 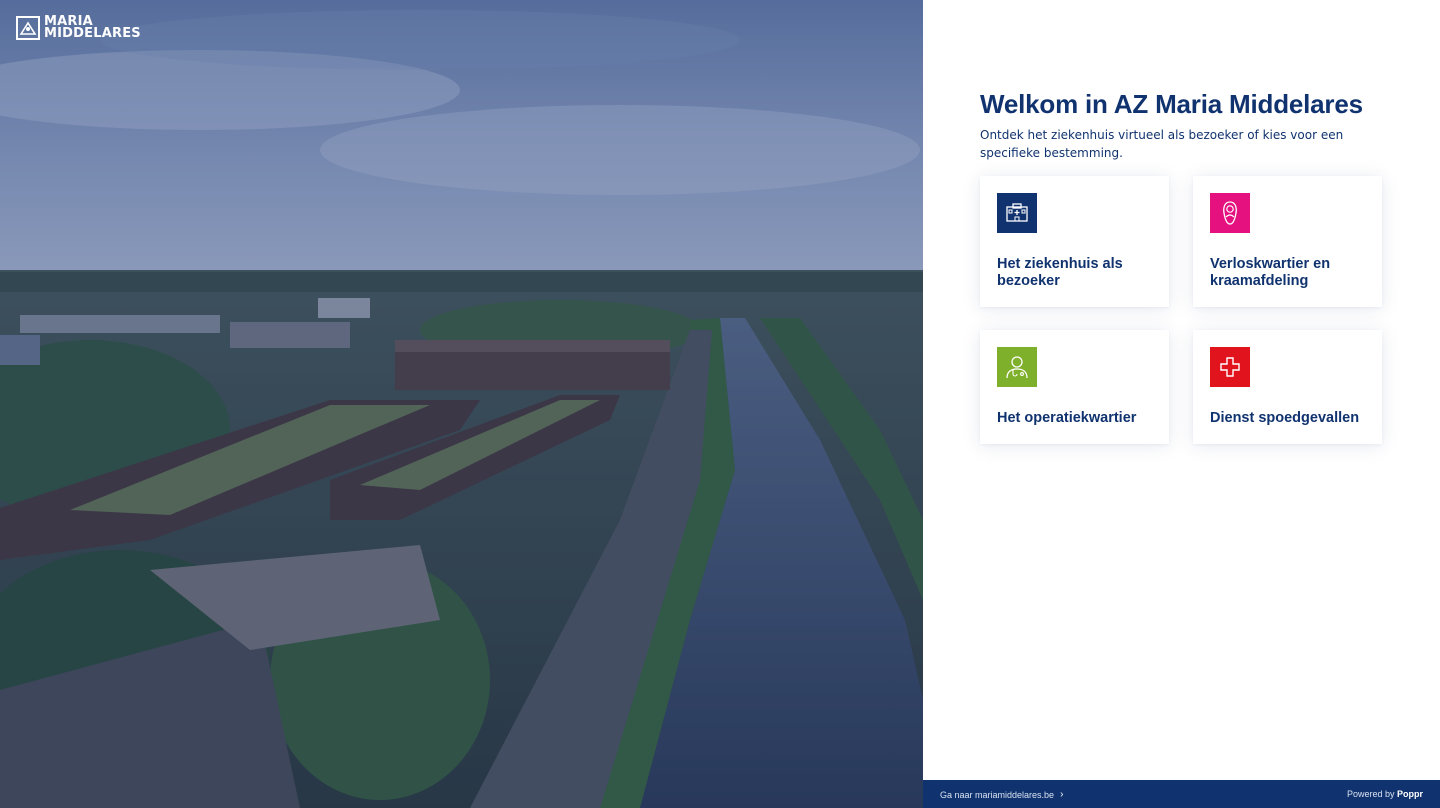 What do you see at coordinates (1017, 213) in the screenshot?
I see `hospital-icon` at bounding box center [1017, 213].